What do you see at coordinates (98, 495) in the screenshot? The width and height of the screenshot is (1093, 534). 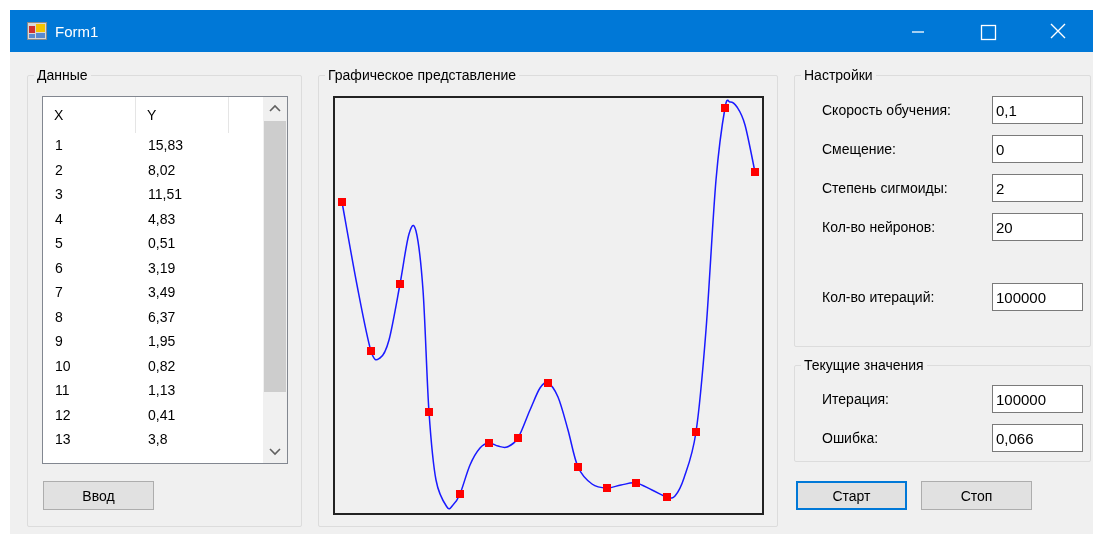 I see `input-button: Ввод` at bounding box center [98, 495].